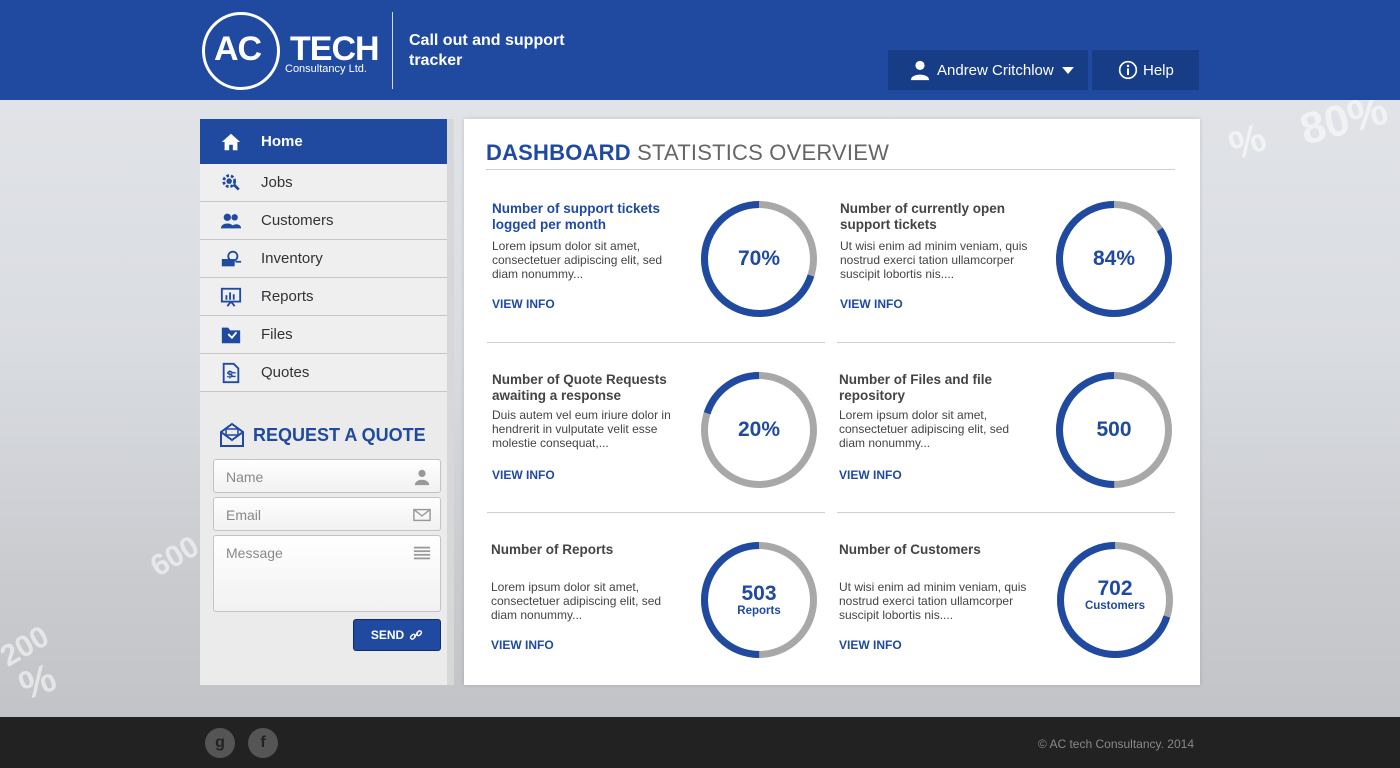 The image size is (1400, 768). I want to click on ring-value: 503, so click(759, 593).